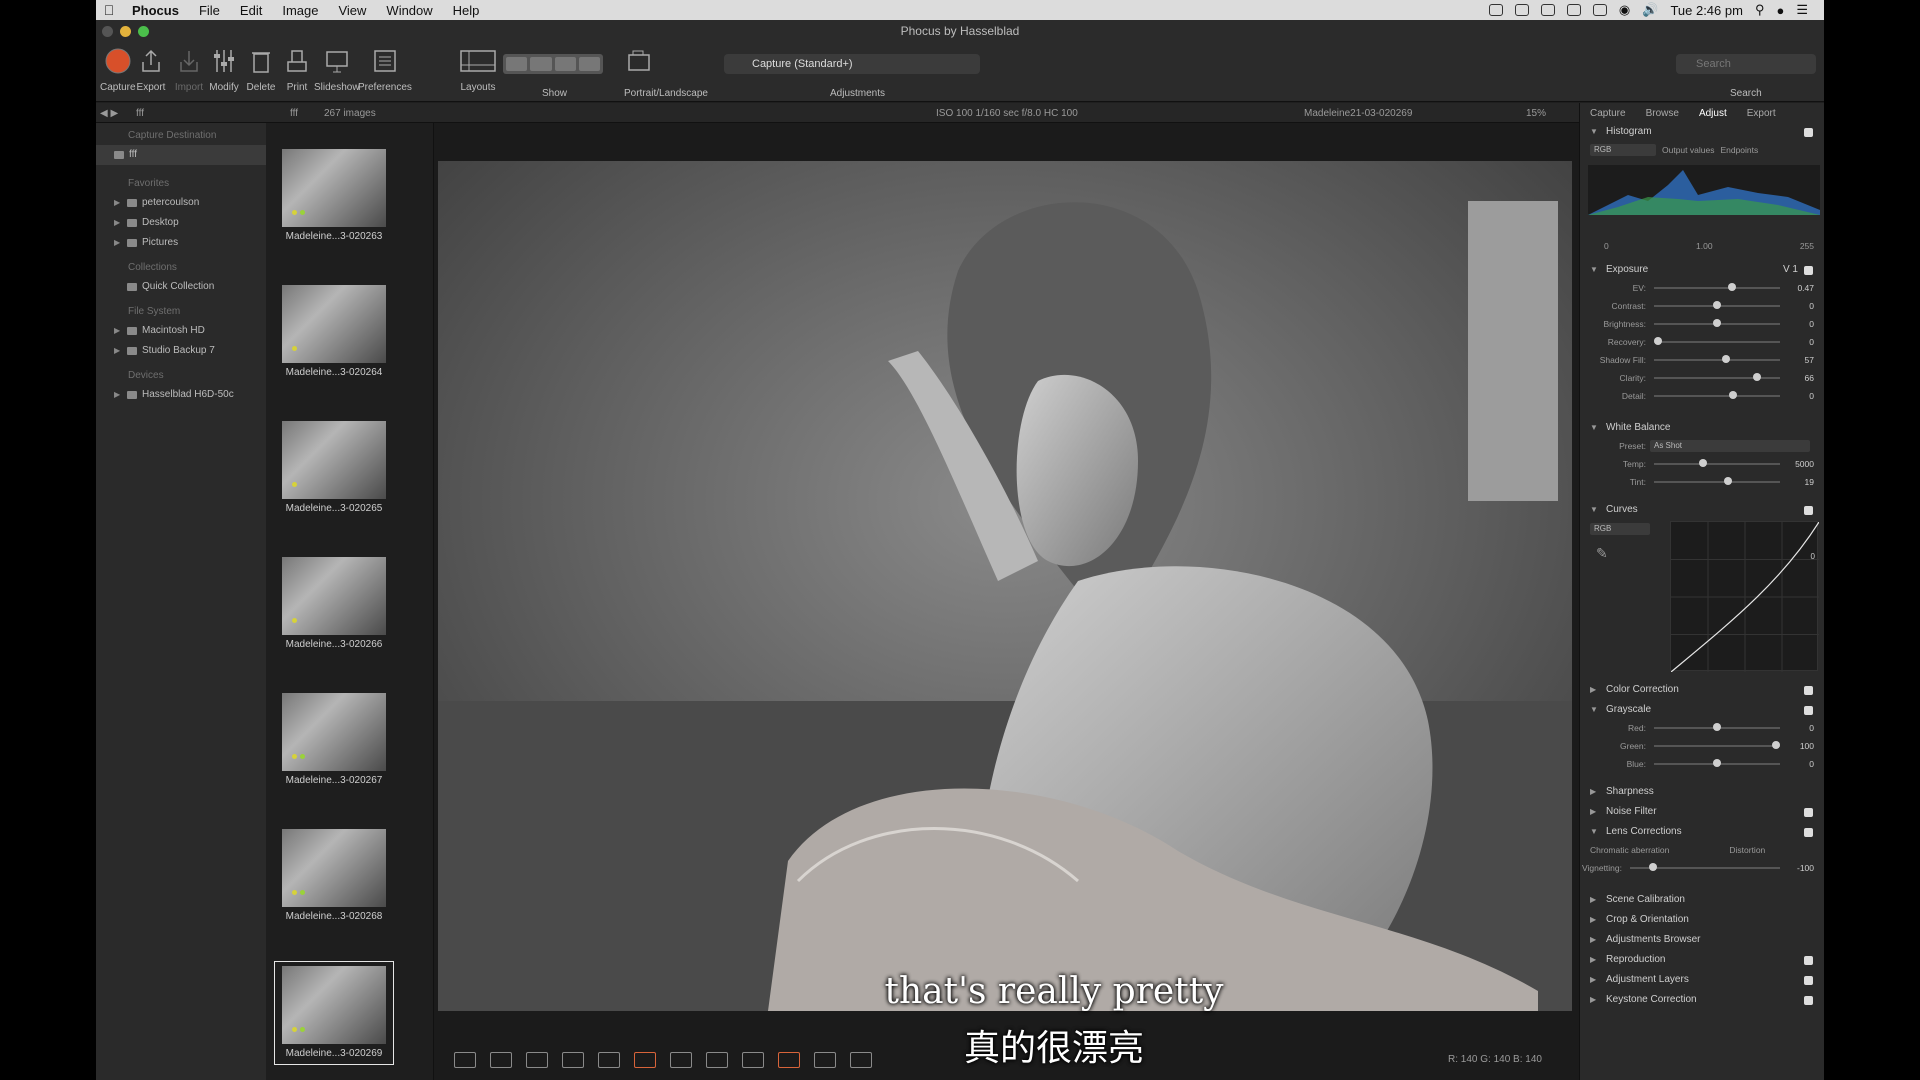 This screenshot has width=1920, height=1080. What do you see at coordinates (1688, 150) in the screenshot?
I see `output-values-checkbox: Output values` at bounding box center [1688, 150].